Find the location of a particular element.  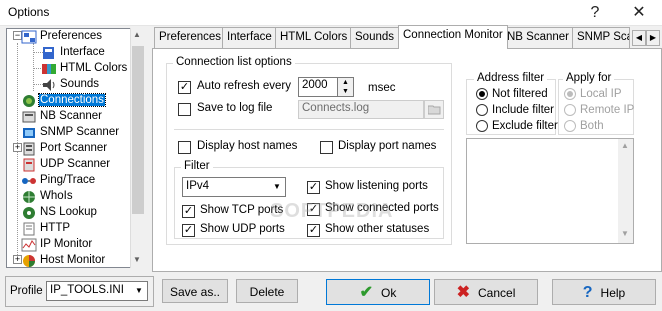

cancel-button: ✖ Cancel is located at coordinates (486, 292).